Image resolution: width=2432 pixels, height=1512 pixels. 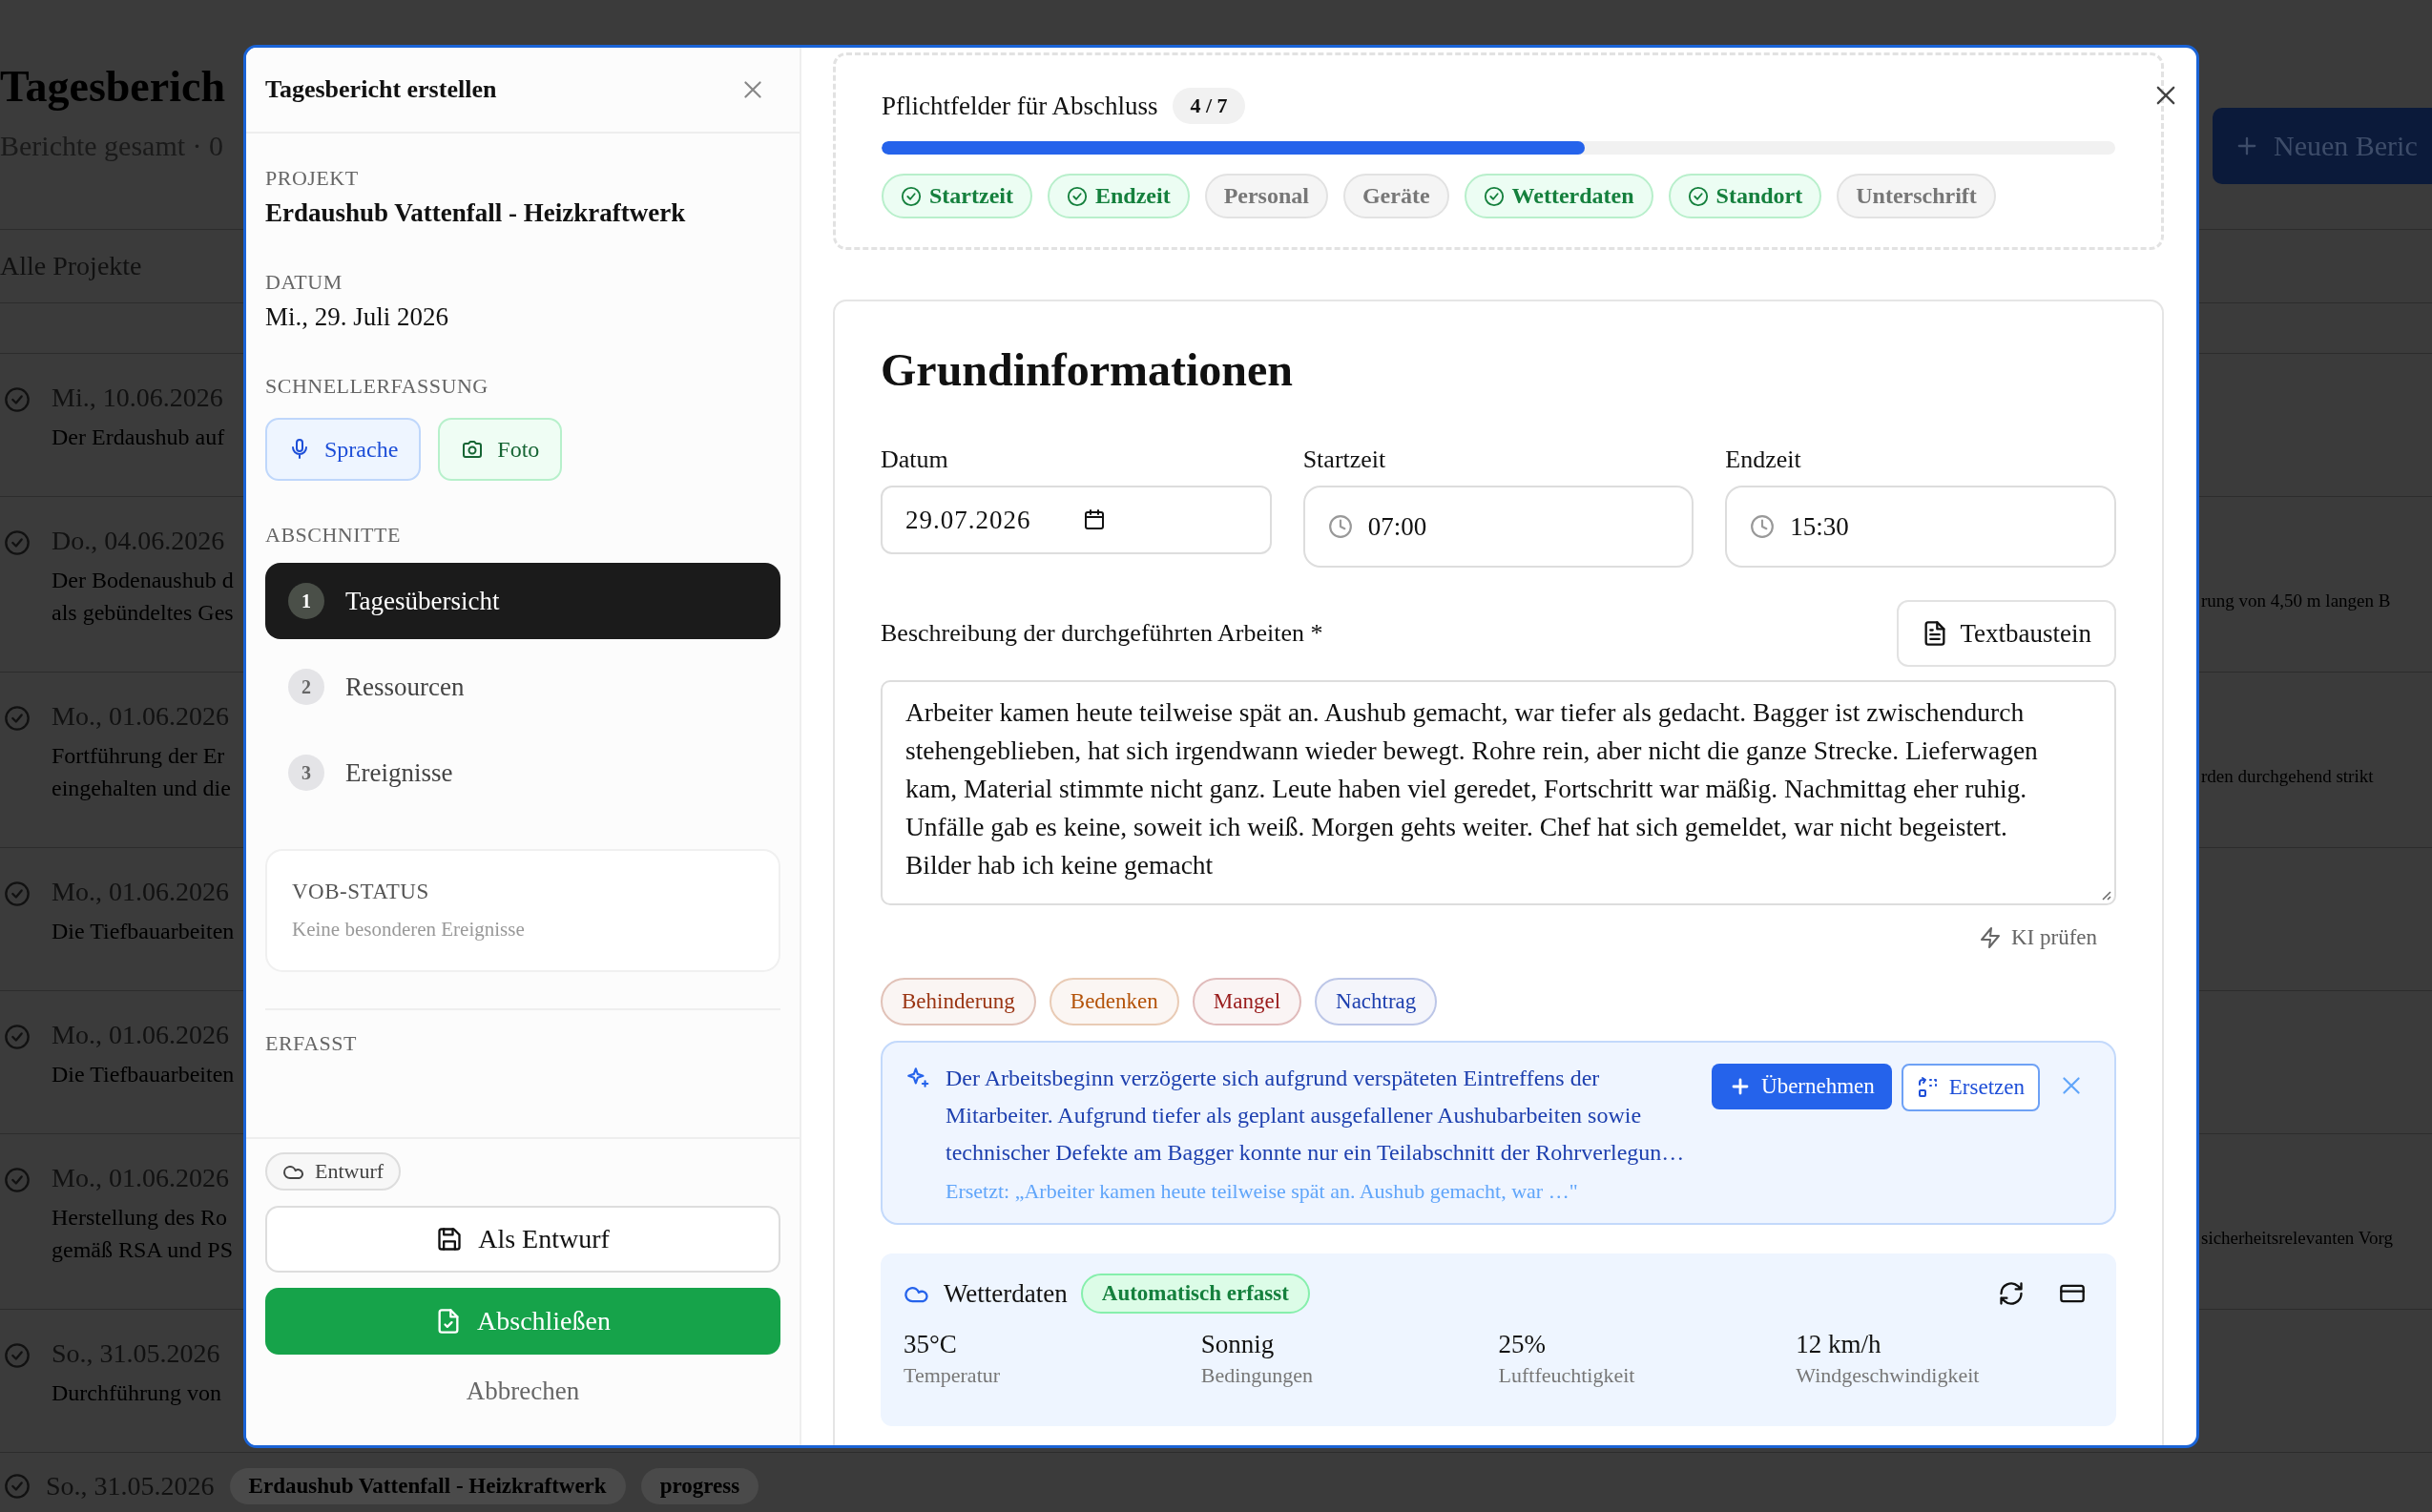 I want to click on weather-label: Windgeschwindigkeit, so click(x=1889, y=1375).